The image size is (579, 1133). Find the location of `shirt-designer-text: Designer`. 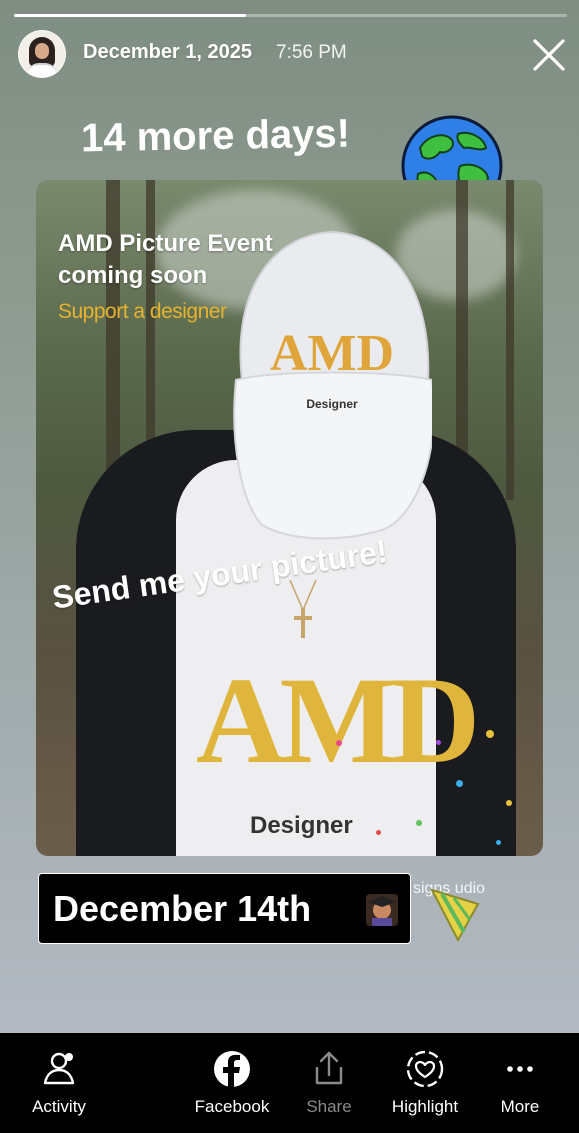

shirt-designer-text: Designer is located at coordinates (301, 825).